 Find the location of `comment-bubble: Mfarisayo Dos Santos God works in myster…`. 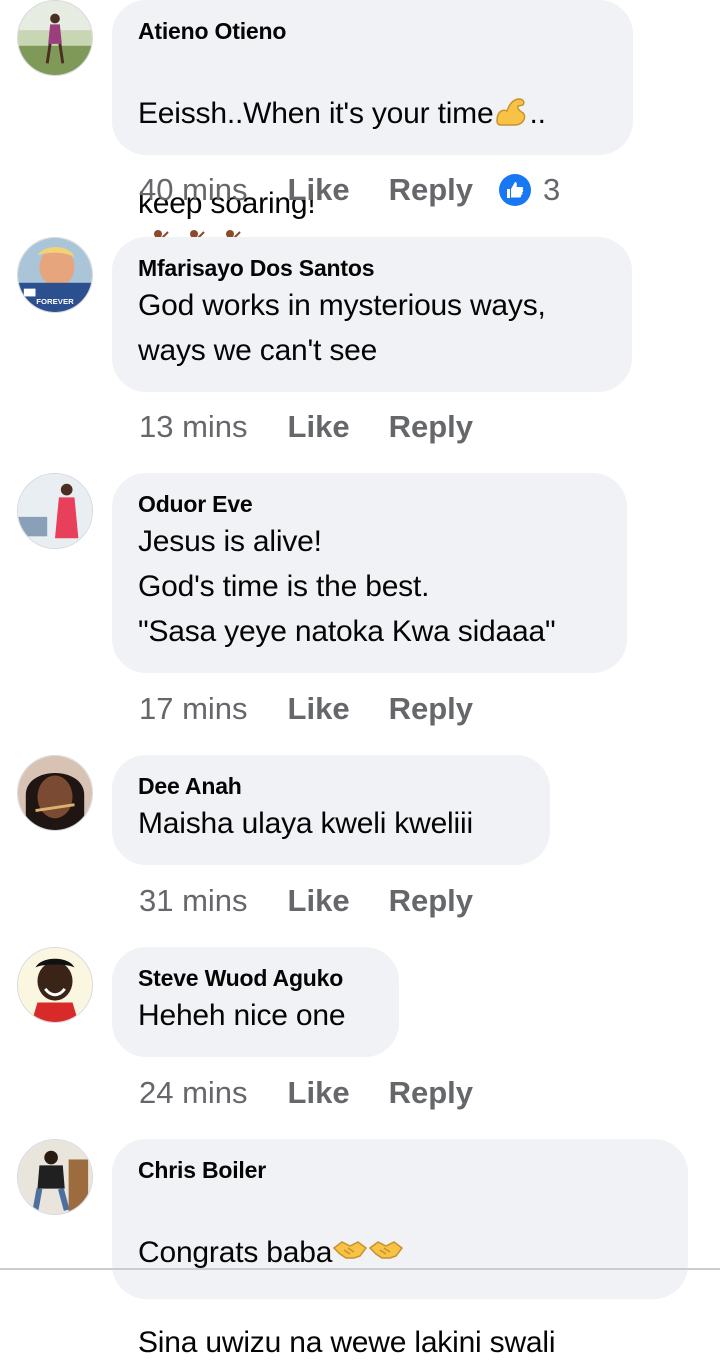

comment-bubble: Mfarisayo Dos Santos God works in myster… is located at coordinates (372, 314).